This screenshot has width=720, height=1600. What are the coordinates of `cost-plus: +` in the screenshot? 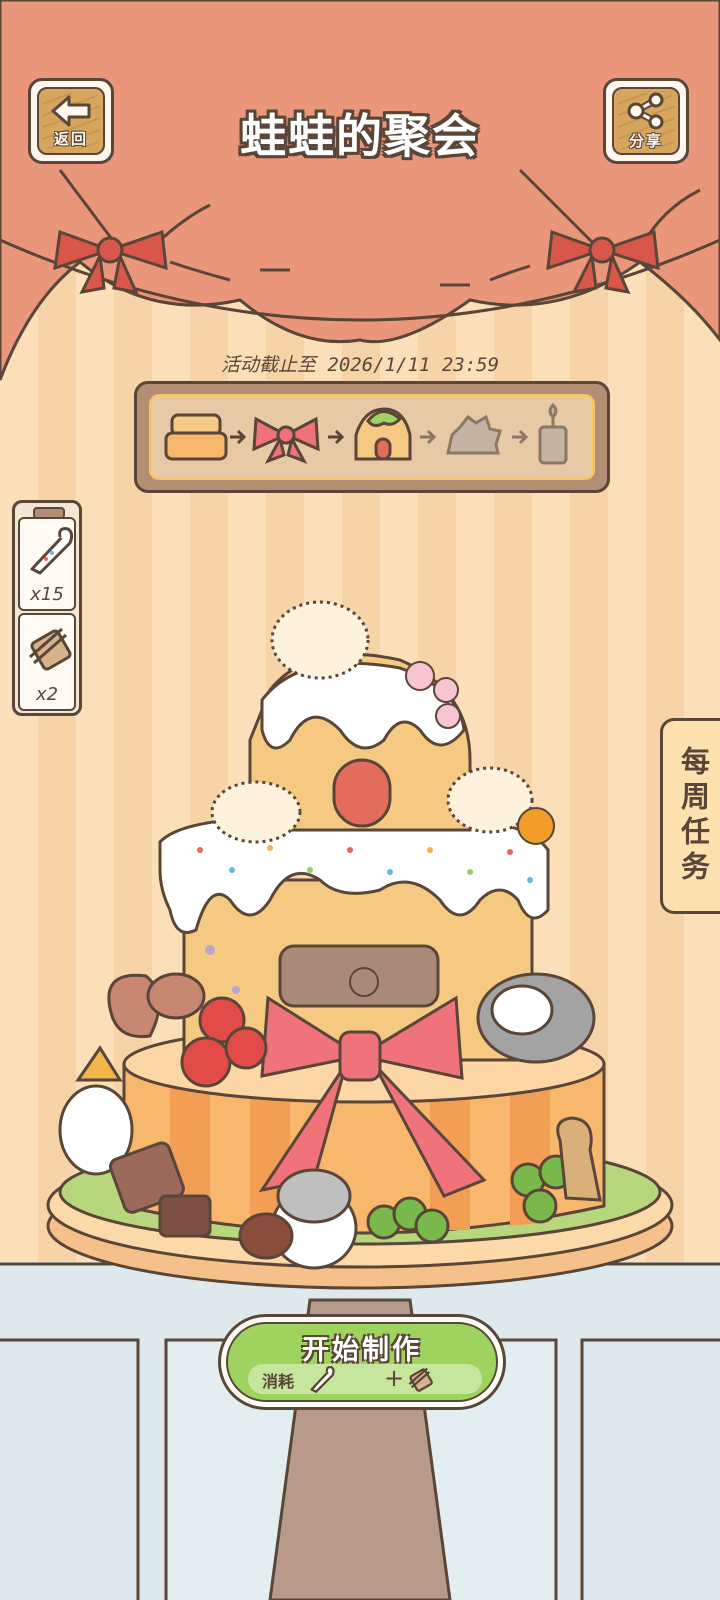 It's located at (394, 1378).